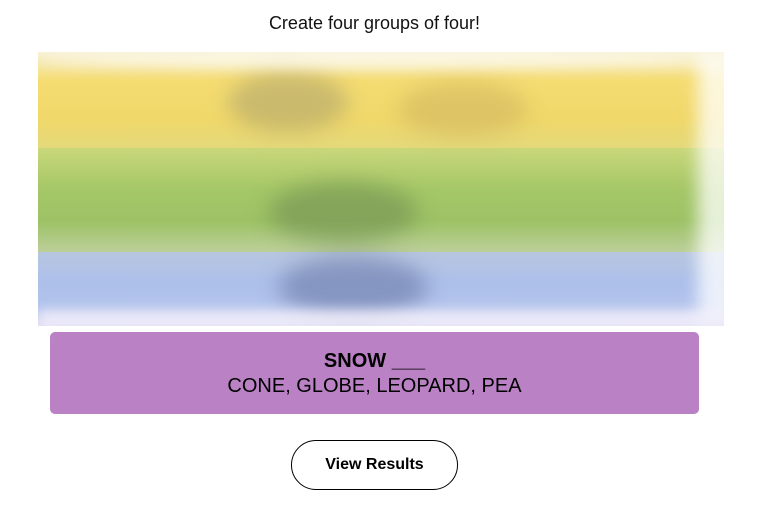  Describe the element at coordinates (374, 361) in the screenshot. I see `group-category-title: SNOW ___` at that location.